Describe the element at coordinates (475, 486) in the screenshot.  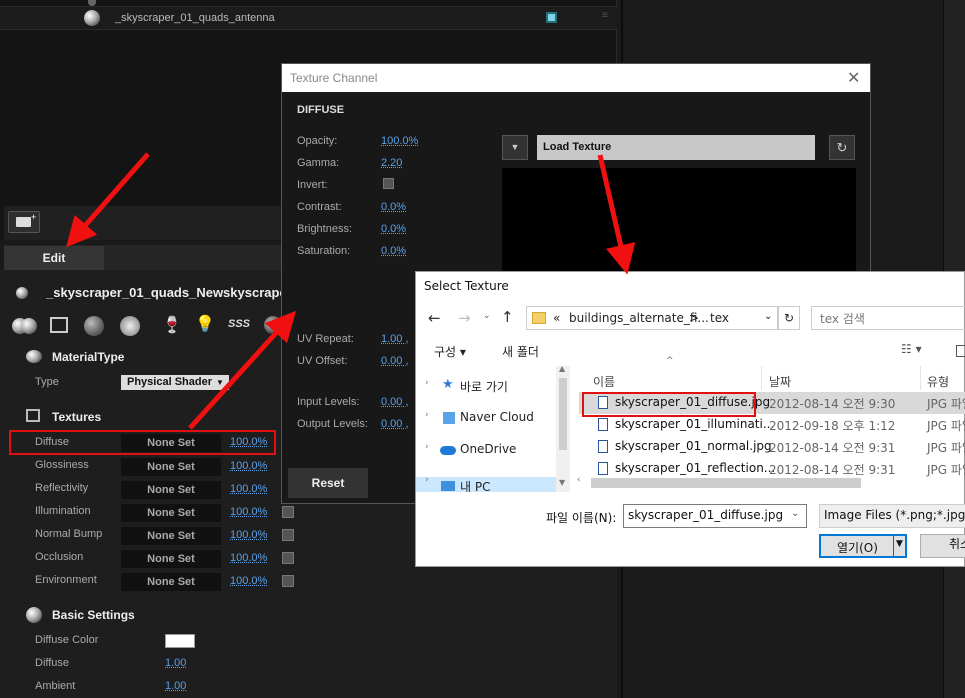
I see `nav-label: 내 PC` at that location.